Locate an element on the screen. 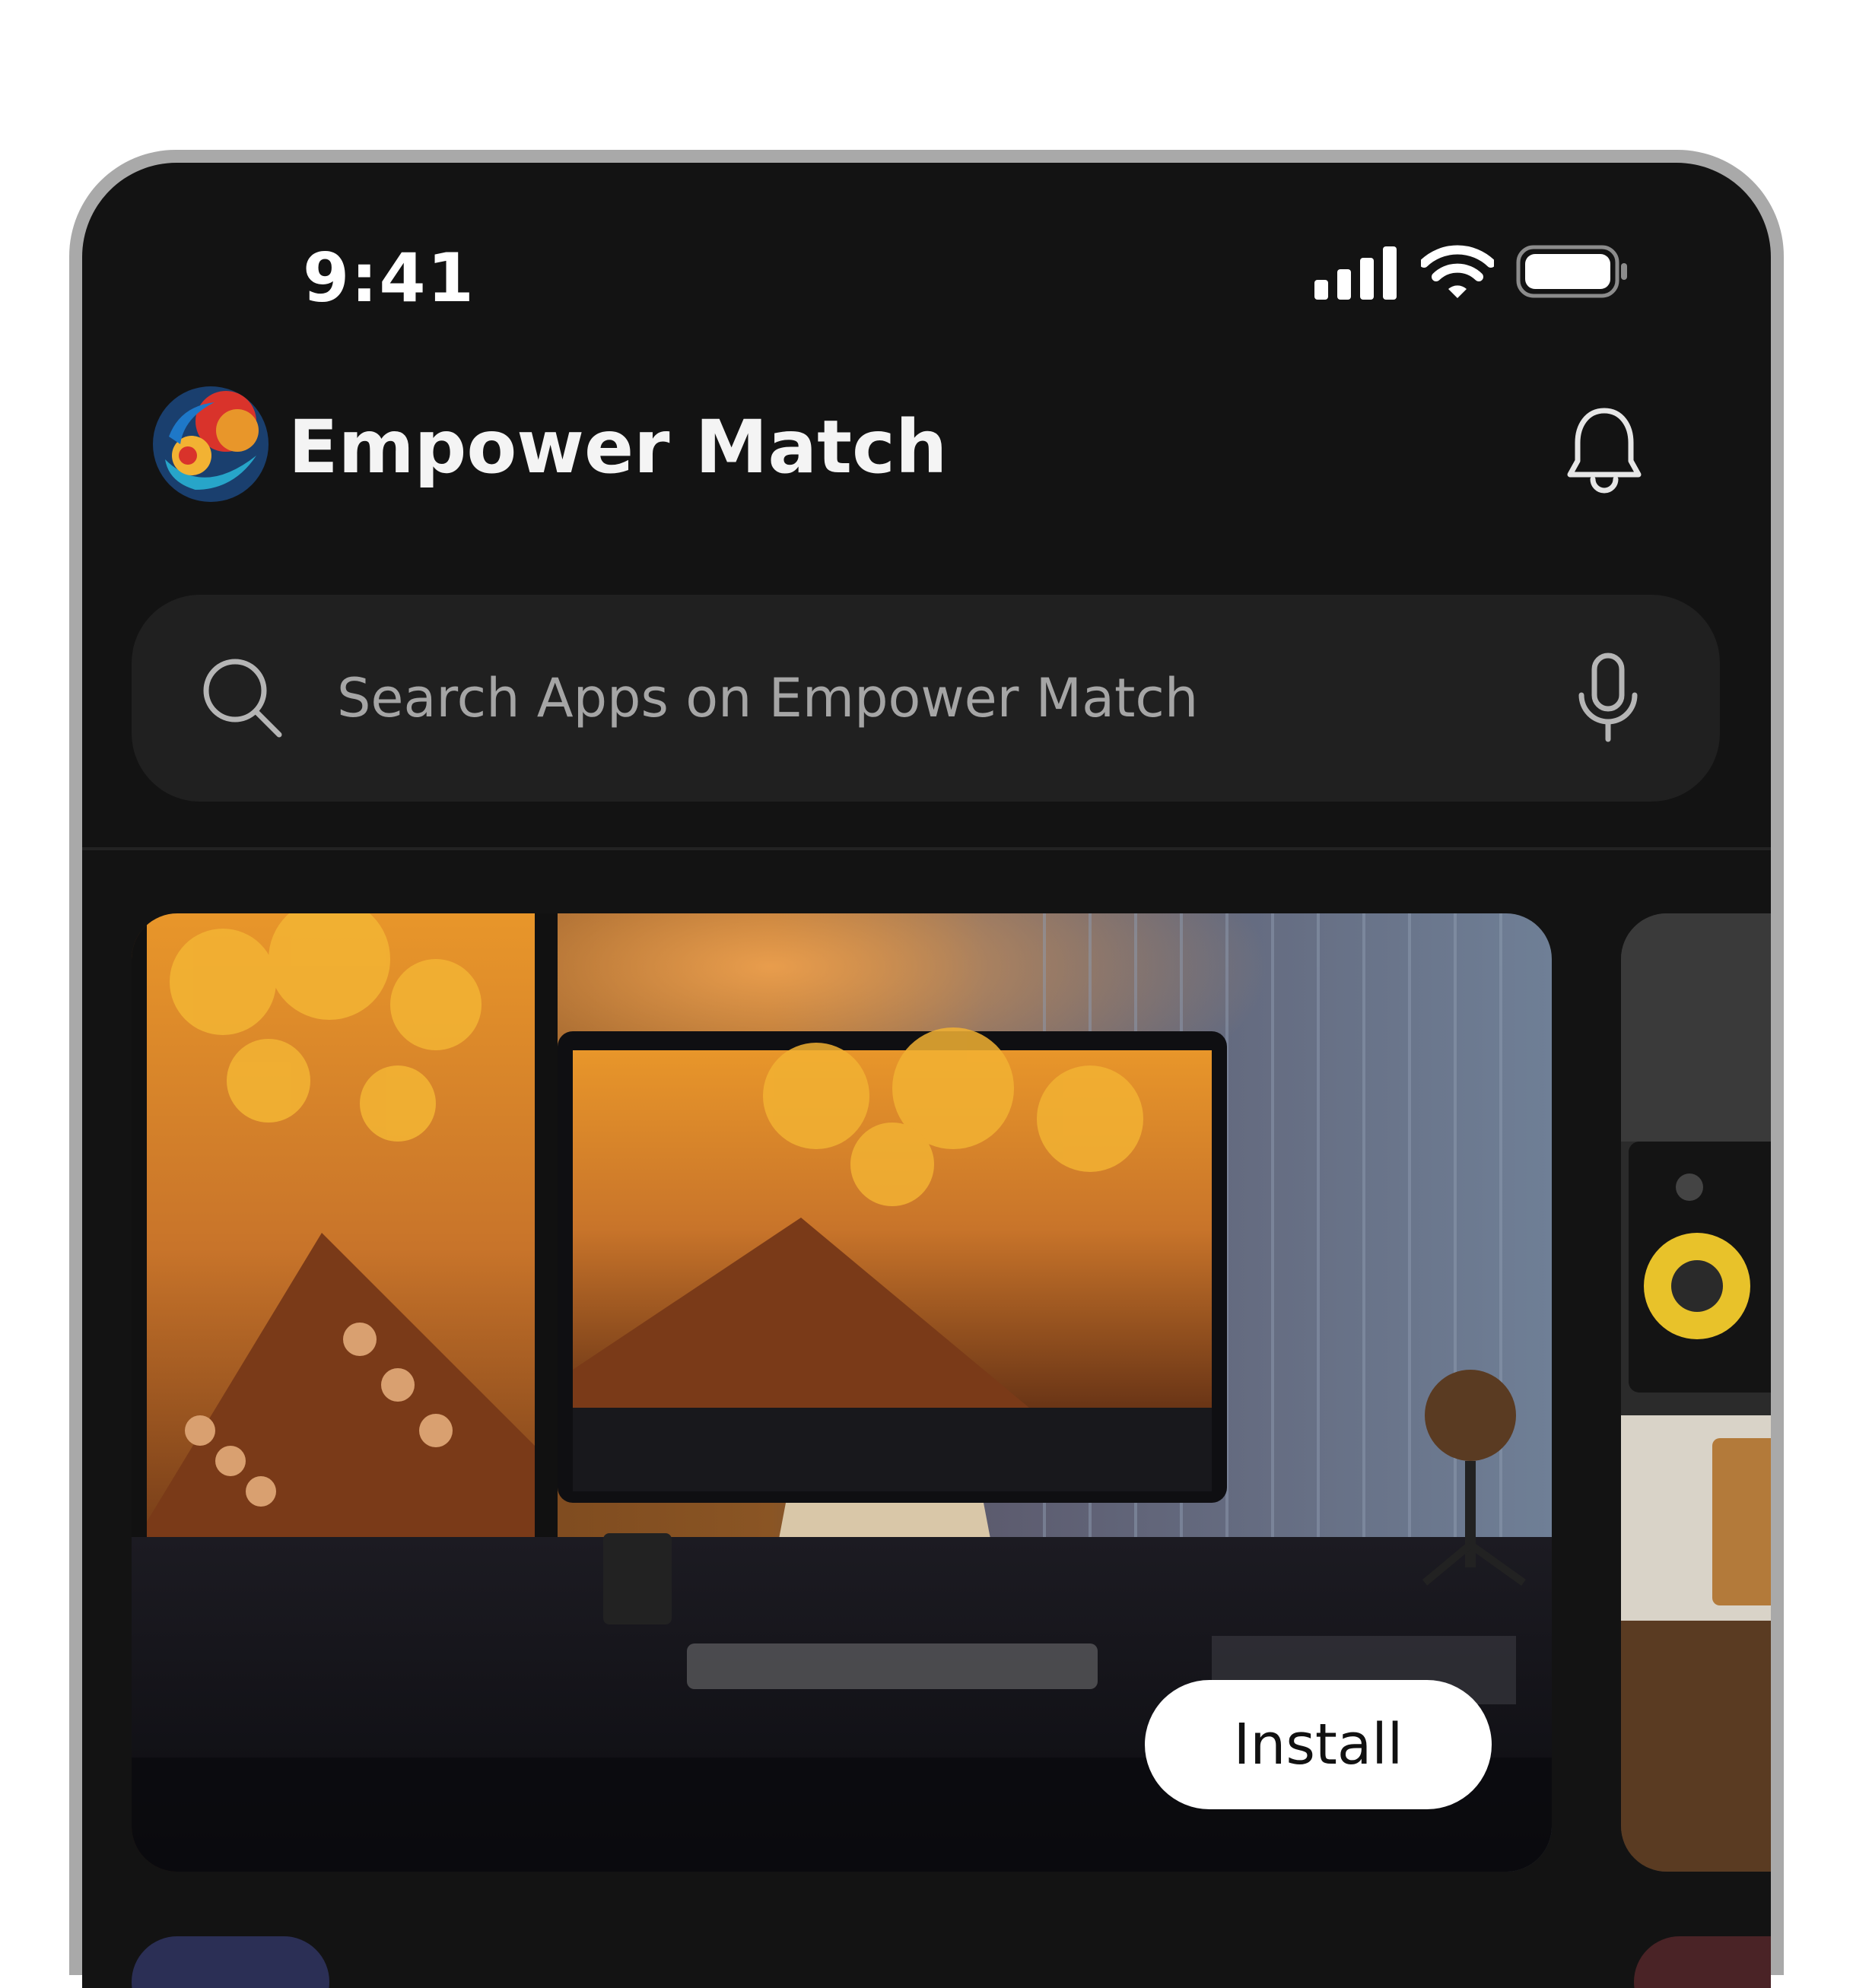 The width and height of the screenshot is (1853, 1988). microphone-icon is located at coordinates (1608, 698).